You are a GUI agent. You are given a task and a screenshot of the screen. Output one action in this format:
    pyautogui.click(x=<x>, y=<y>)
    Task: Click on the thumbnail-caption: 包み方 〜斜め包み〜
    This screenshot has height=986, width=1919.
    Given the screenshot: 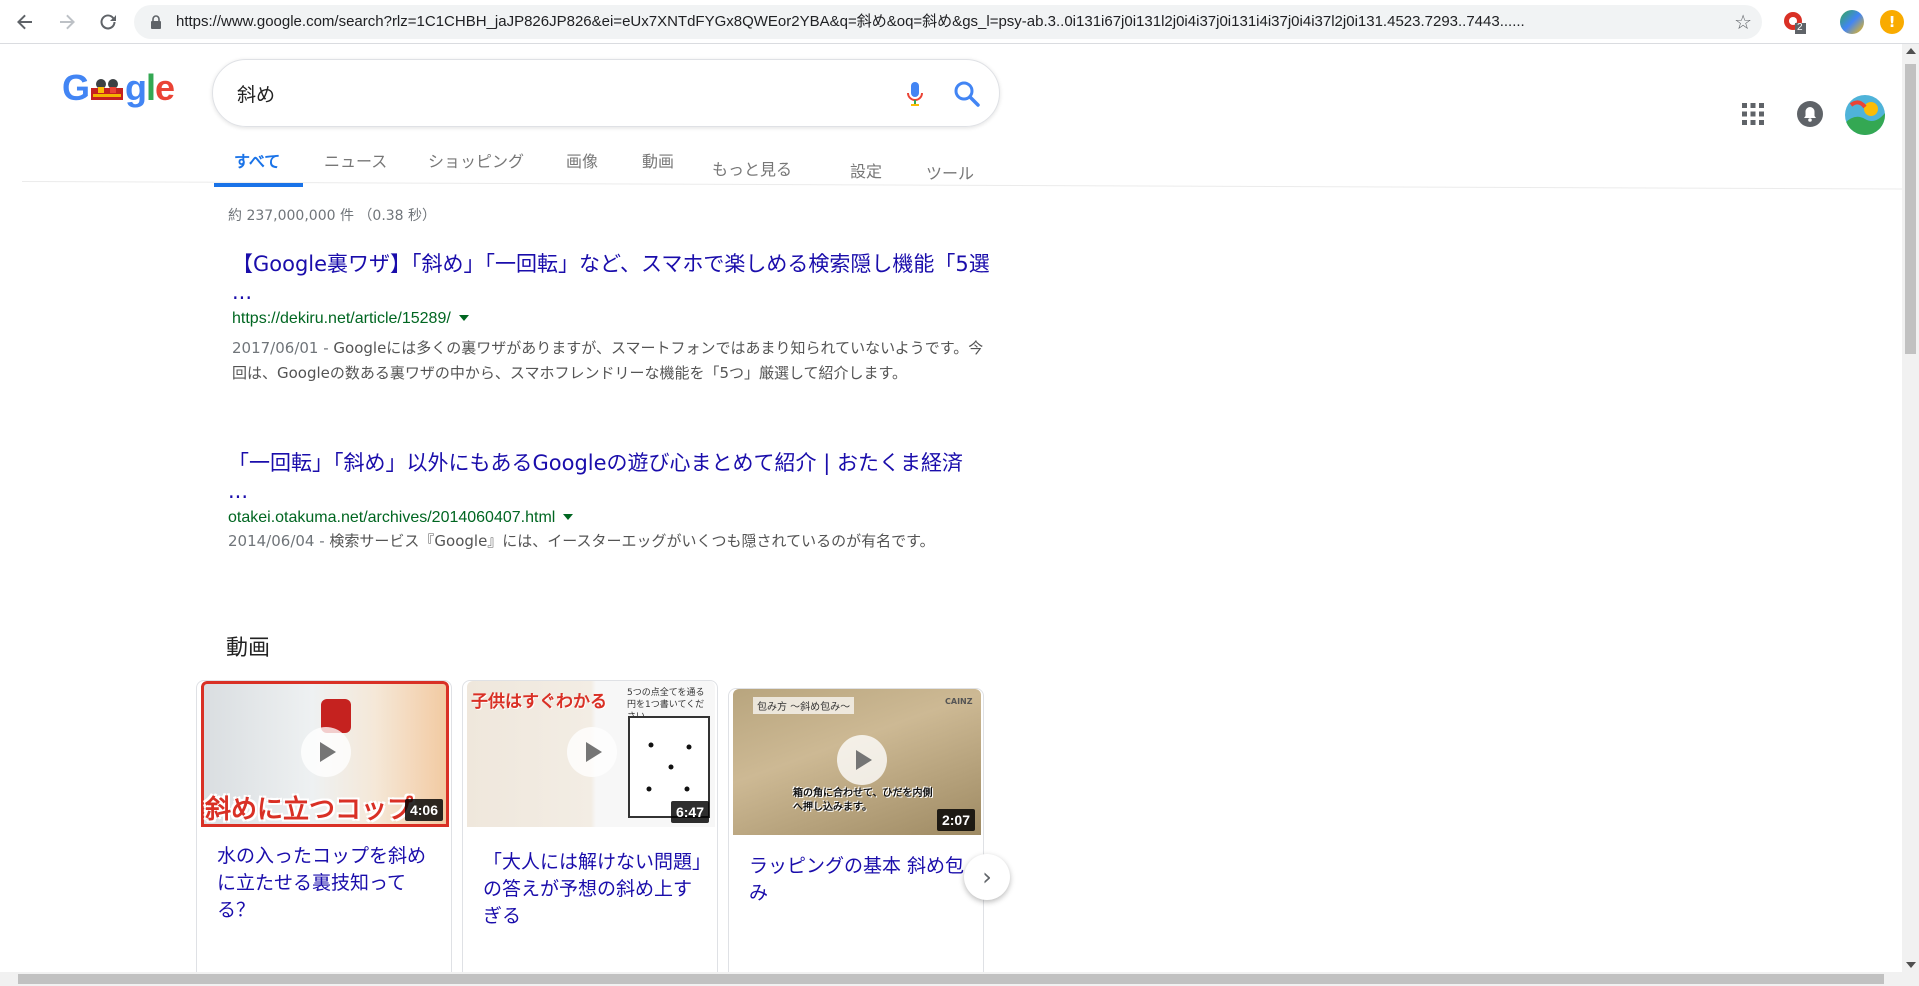 What is the action you would take?
    pyautogui.click(x=804, y=705)
    